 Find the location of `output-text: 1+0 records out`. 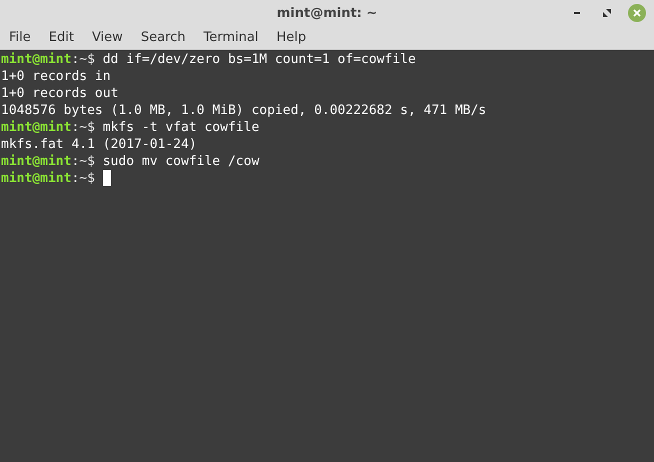

output-text: 1+0 records out is located at coordinates (59, 93).